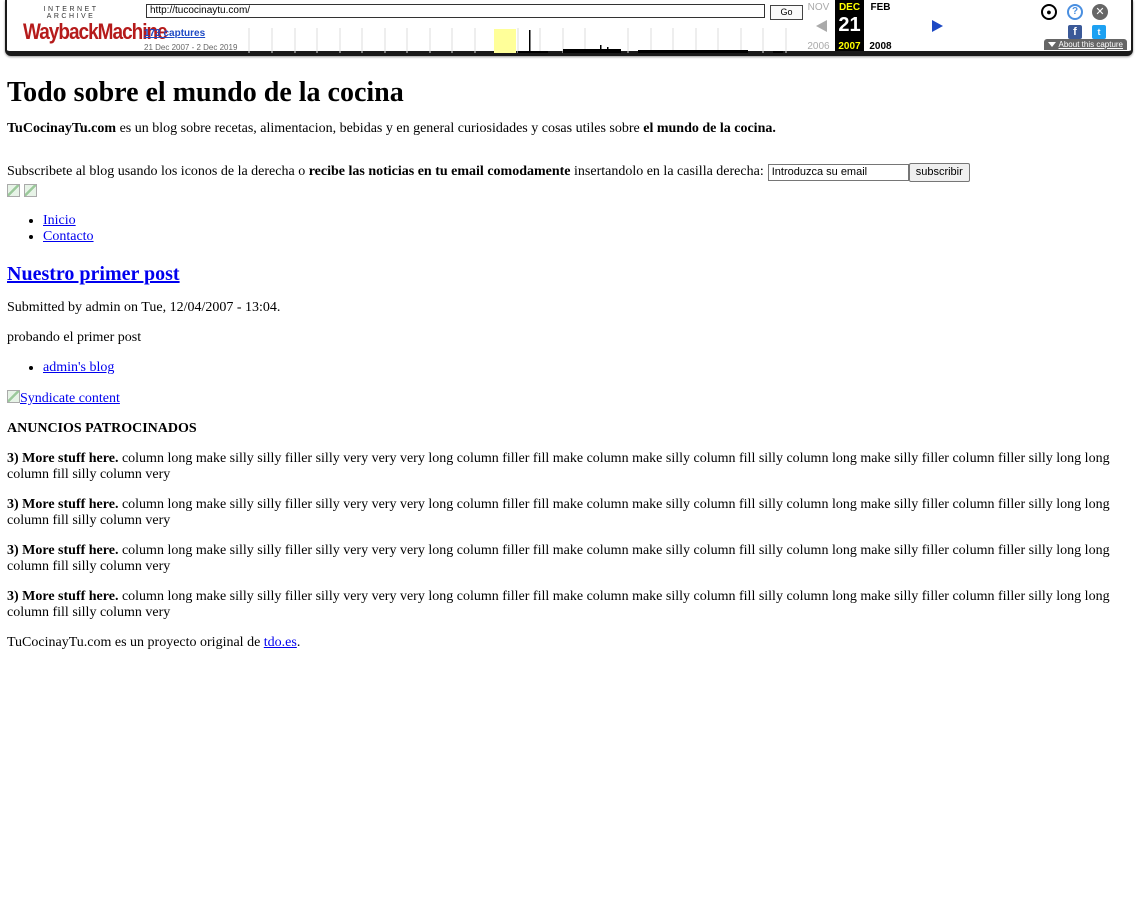 This screenshot has width=1140, height=912. What do you see at coordinates (588, 368) in the screenshot?
I see `post-link-item: admin's blog` at bounding box center [588, 368].